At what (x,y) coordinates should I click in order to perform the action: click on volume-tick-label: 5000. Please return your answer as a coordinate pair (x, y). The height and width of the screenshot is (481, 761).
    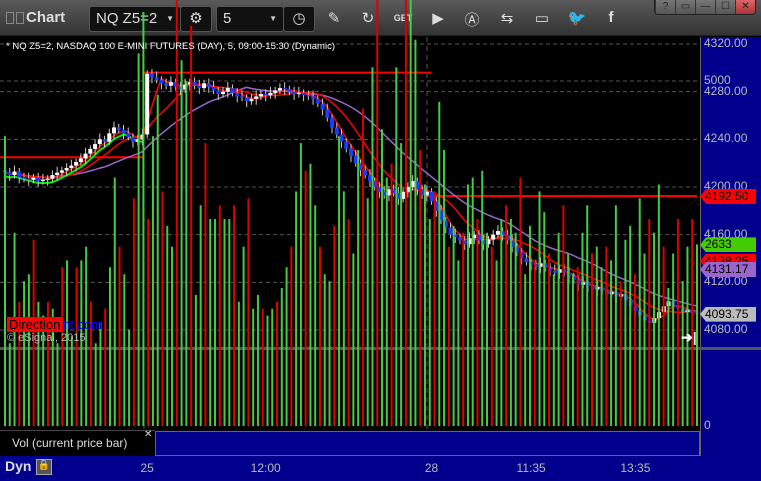
    Looking at the image, I should click on (717, 80).